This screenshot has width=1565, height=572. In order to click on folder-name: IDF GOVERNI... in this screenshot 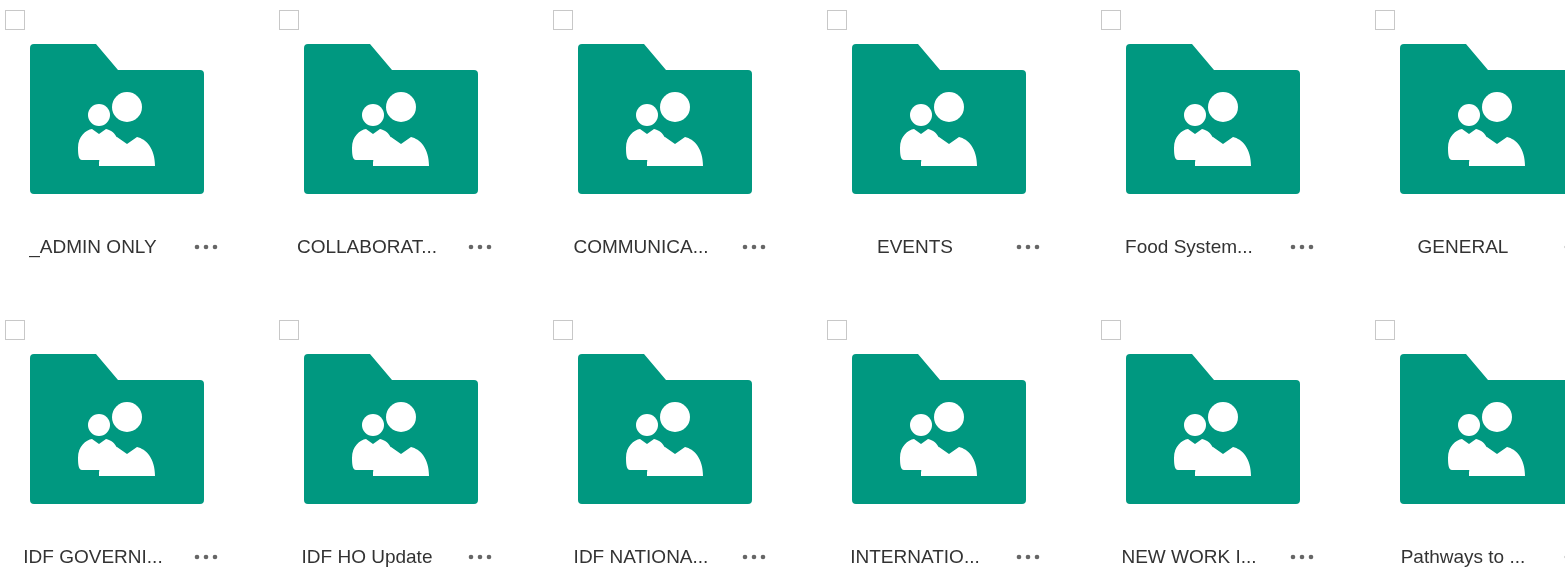, I will do `click(93, 557)`.